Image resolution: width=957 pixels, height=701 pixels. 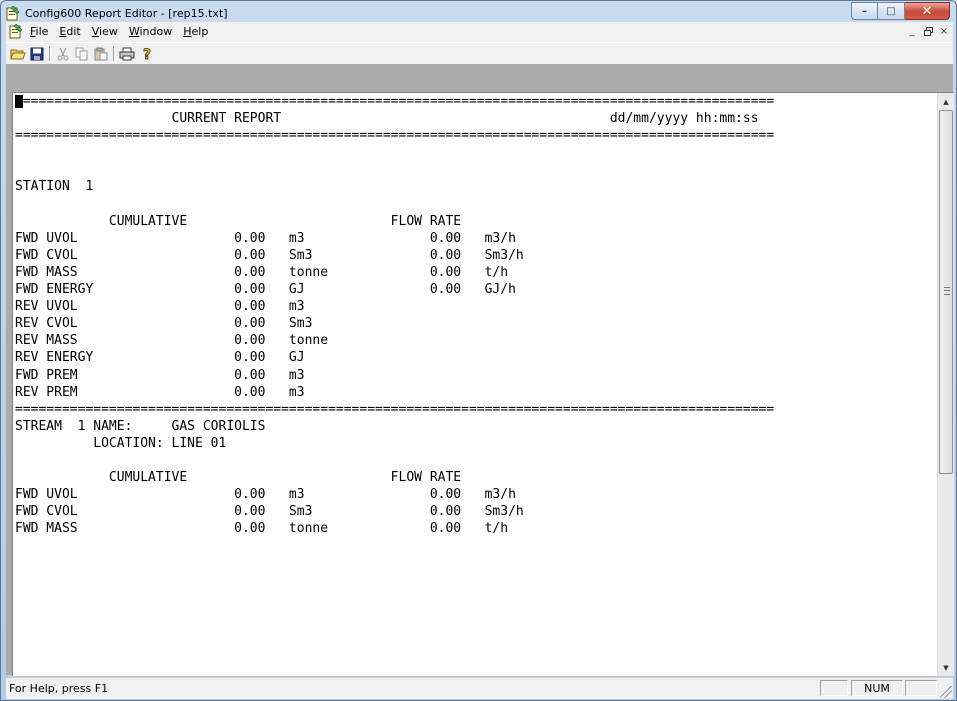 What do you see at coordinates (476, 186) in the screenshot?
I see `report-line: STATION 1` at bounding box center [476, 186].